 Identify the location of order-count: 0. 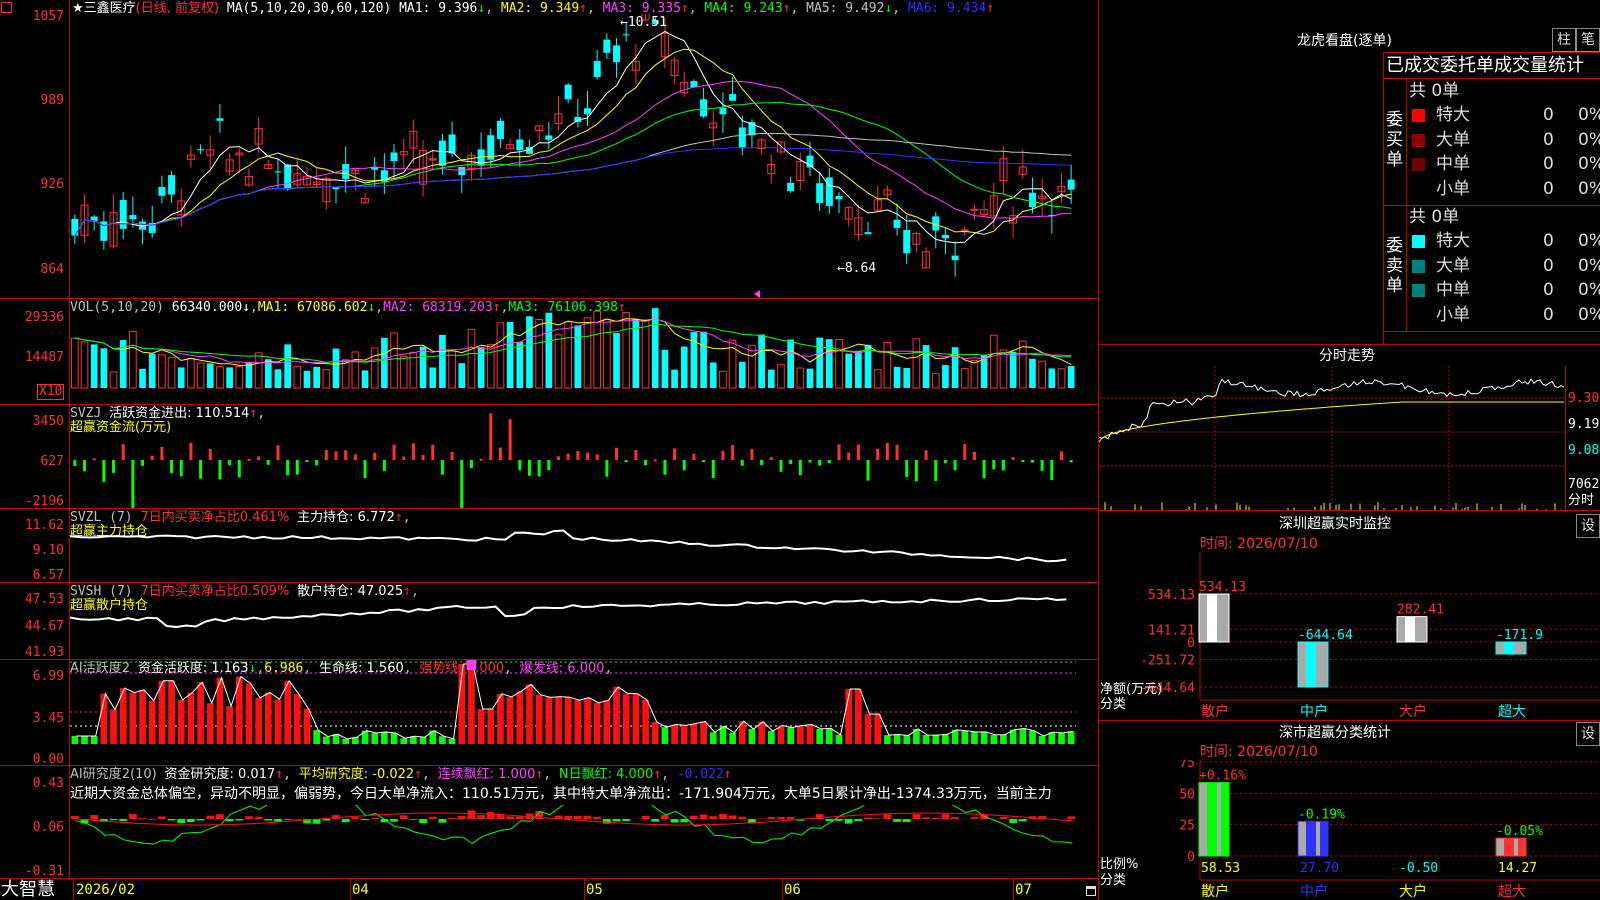
(1548, 139).